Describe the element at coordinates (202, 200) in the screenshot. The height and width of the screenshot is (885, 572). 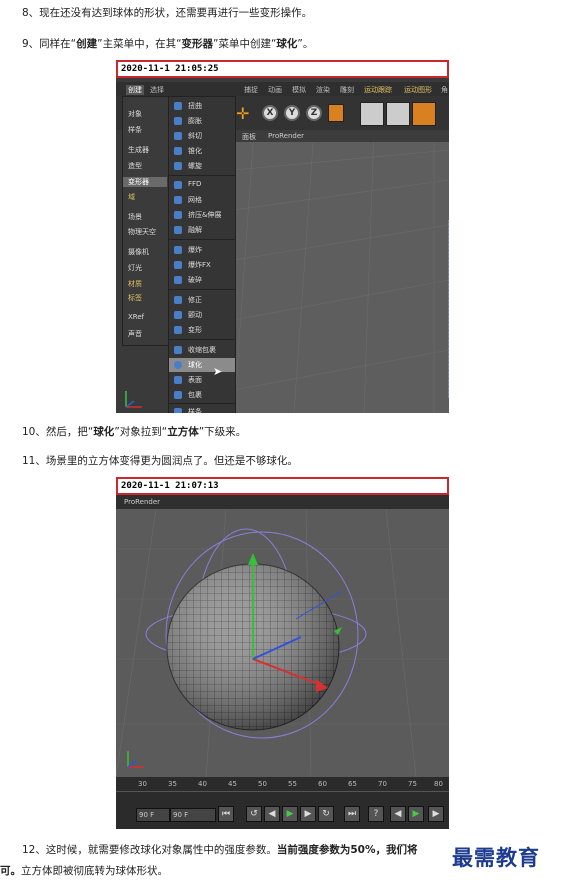
I see `deformer-item: 网格` at that location.